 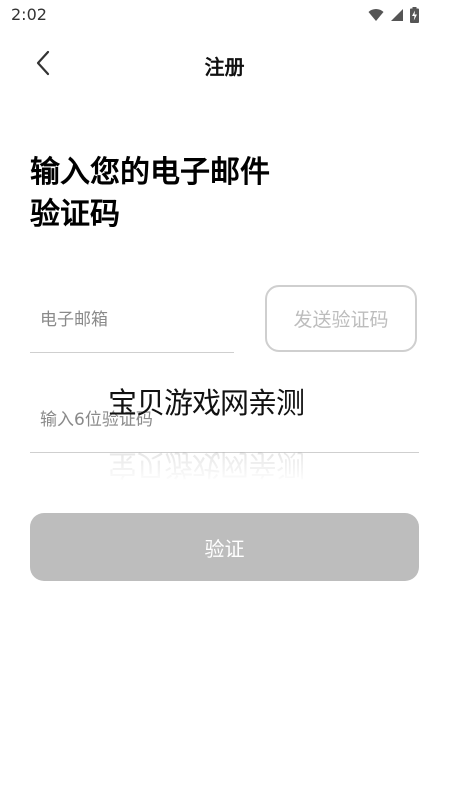 What do you see at coordinates (414, 15) in the screenshot?
I see `battery-charging-icon` at bounding box center [414, 15].